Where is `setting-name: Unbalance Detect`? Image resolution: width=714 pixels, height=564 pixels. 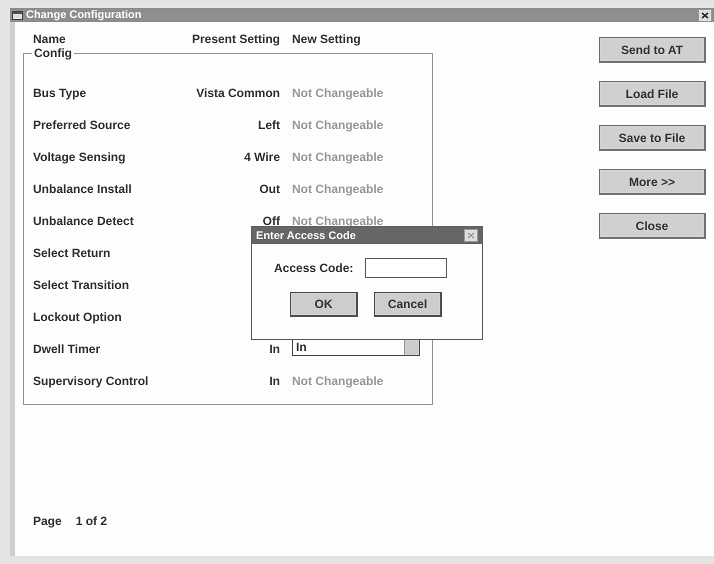 setting-name: Unbalance Detect is located at coordinates (83, 221).